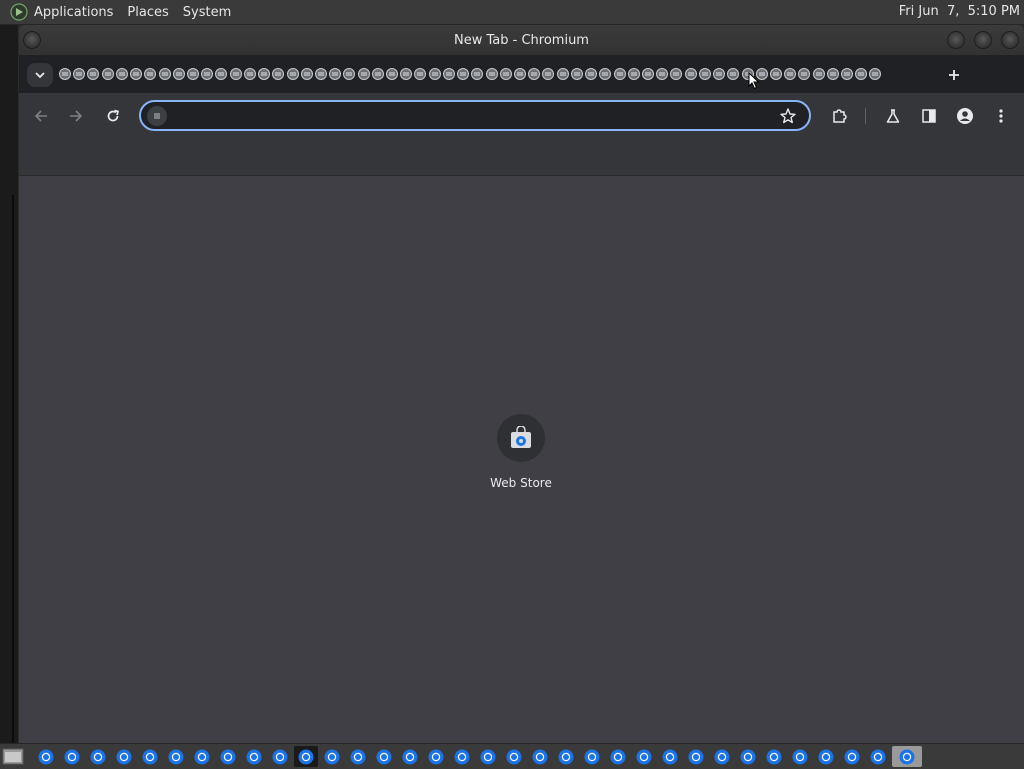 The image size is (1024, 769). I want to click on window-menu-button, so click(32, 40).